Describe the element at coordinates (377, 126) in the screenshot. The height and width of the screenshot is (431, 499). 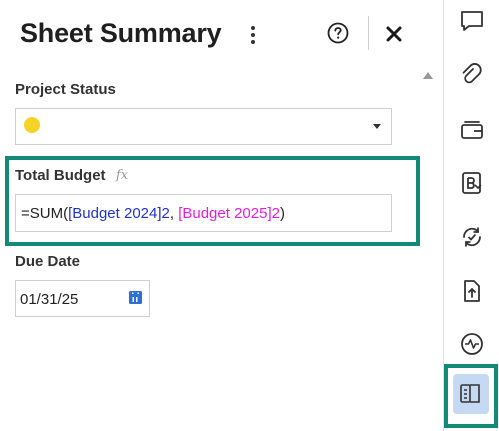
I see `chevron-down-icon` at that location.